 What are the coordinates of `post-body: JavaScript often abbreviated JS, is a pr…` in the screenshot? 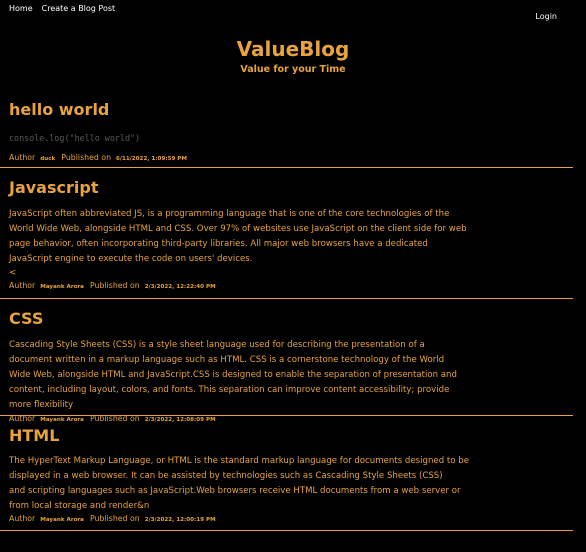 It's located at (238, 236).